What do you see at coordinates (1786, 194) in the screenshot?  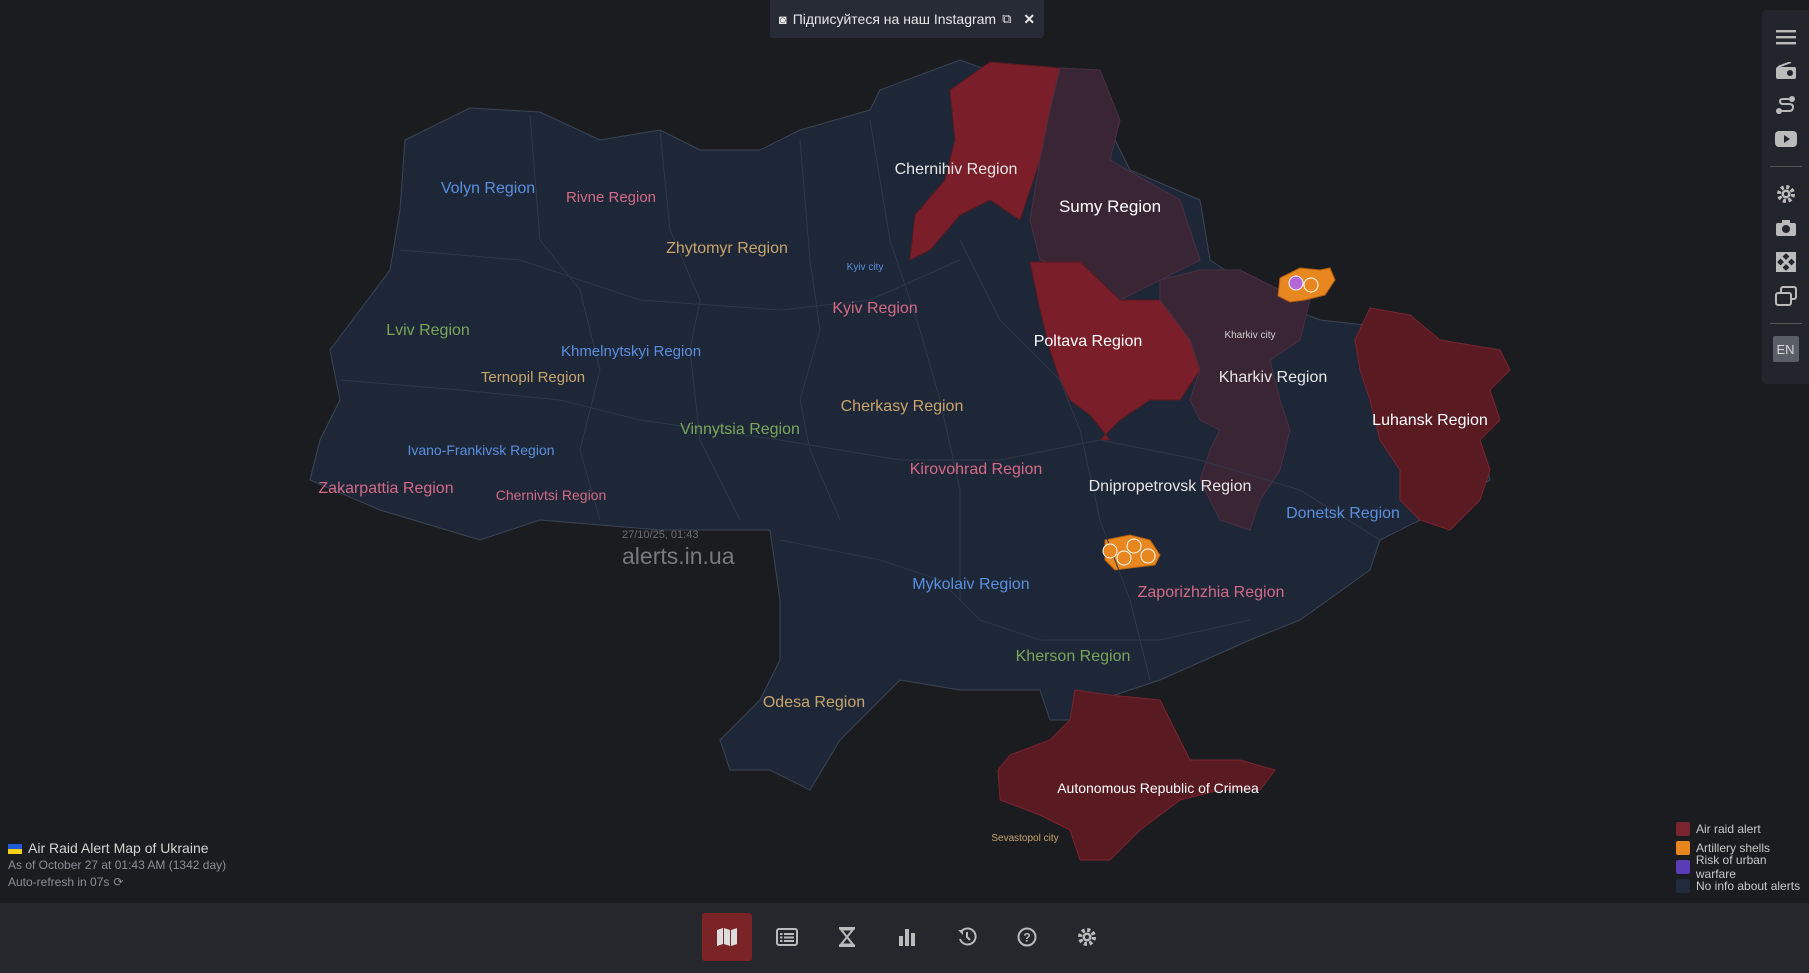 I see `settings-icon` at bounding box center [1786, 194].